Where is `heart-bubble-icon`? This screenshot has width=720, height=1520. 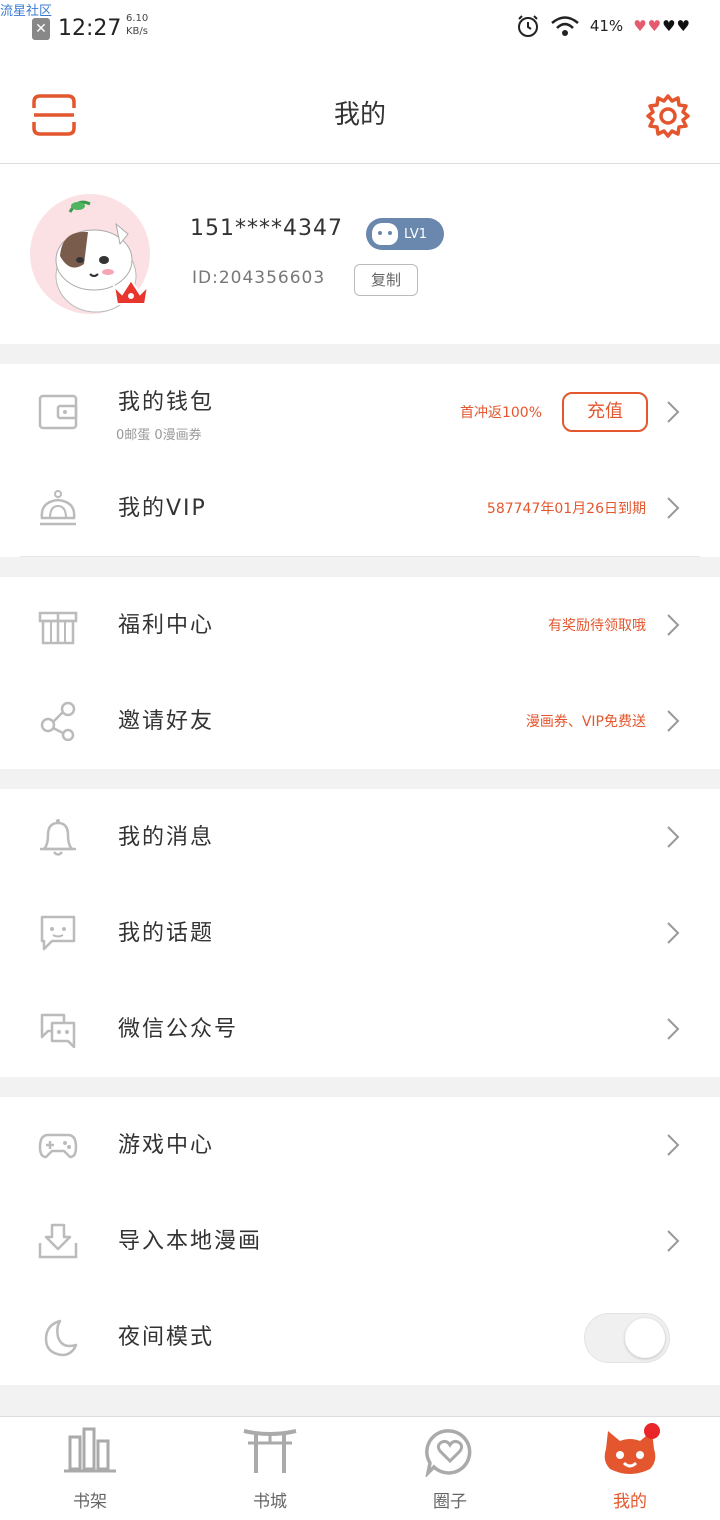 heart-bubble-icon is located at coordinates (448, 1453).